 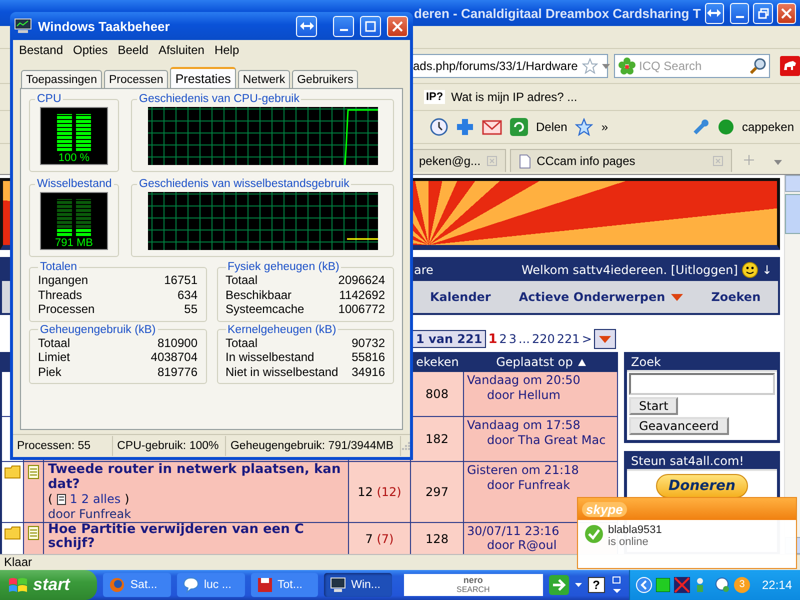 What do you see at coordinates (594, 534) in the screenshot?
I see `check-icon` at bounding box center [594, 534].